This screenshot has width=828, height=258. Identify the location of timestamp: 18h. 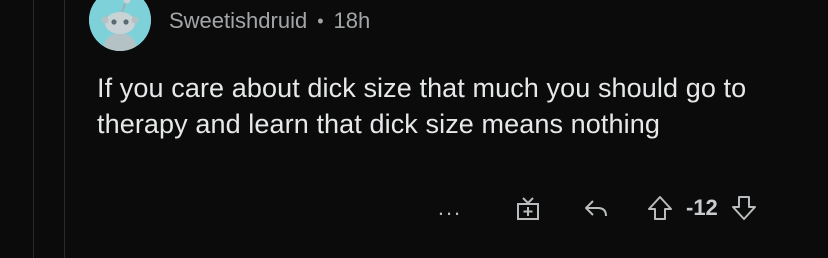
(352, 20).